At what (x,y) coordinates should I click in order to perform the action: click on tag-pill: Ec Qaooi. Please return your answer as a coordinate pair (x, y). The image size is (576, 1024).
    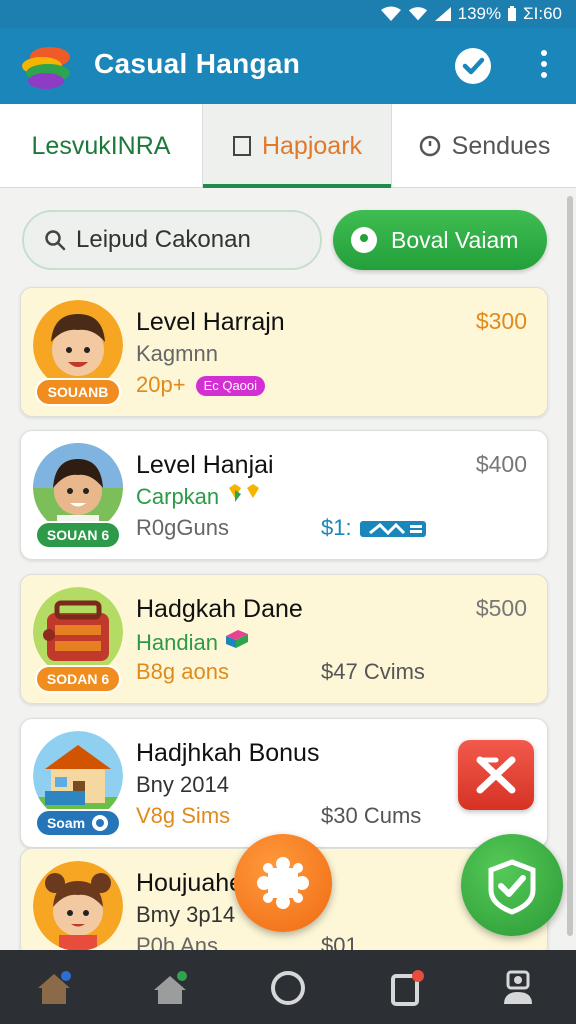
    Looking at the image, I should click on (230, 386).